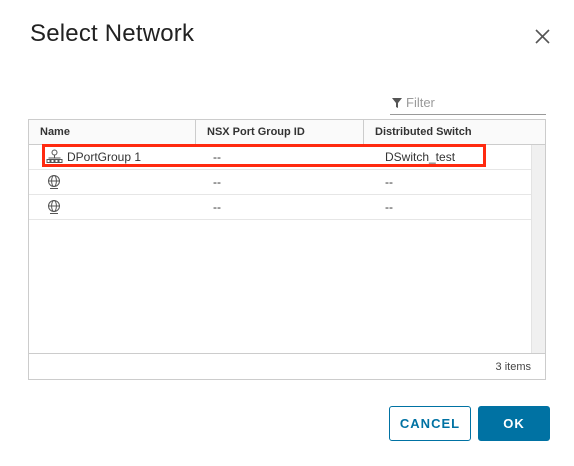  What do you see at coordinates (287, 366) in the screenshot?
I see `grid-footer: 3 items` at bounding box center [287, 366].